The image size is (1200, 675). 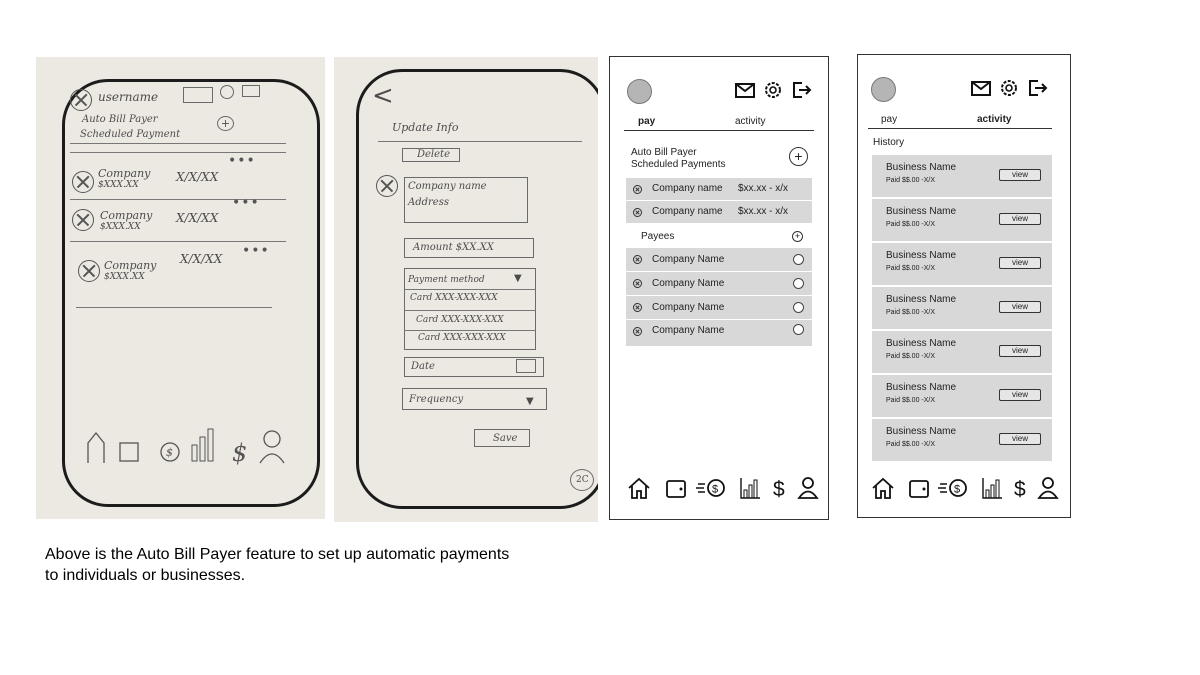 What do you see at coordinates (186, 446) in the screenshot?
I see `sketch-nav-icons: $ $` at bounding box center [186, 446].